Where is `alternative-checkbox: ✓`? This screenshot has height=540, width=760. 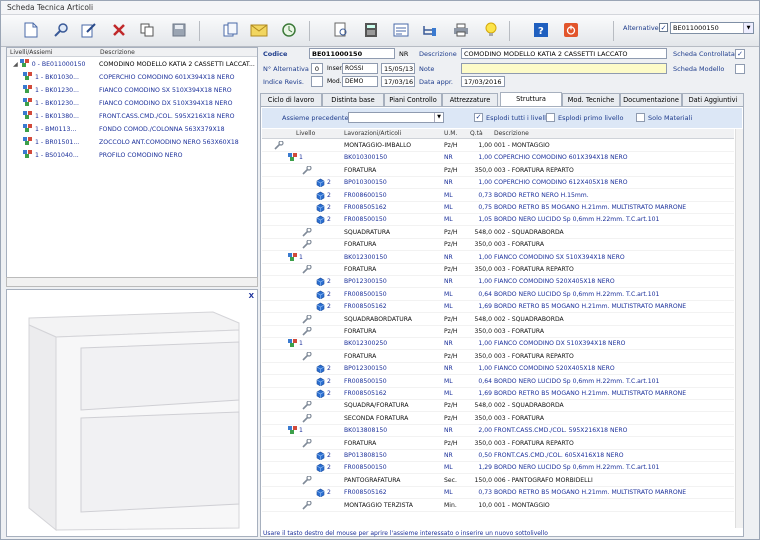
alternative-checkbox: ✓ is located at coordinates (663, 27).